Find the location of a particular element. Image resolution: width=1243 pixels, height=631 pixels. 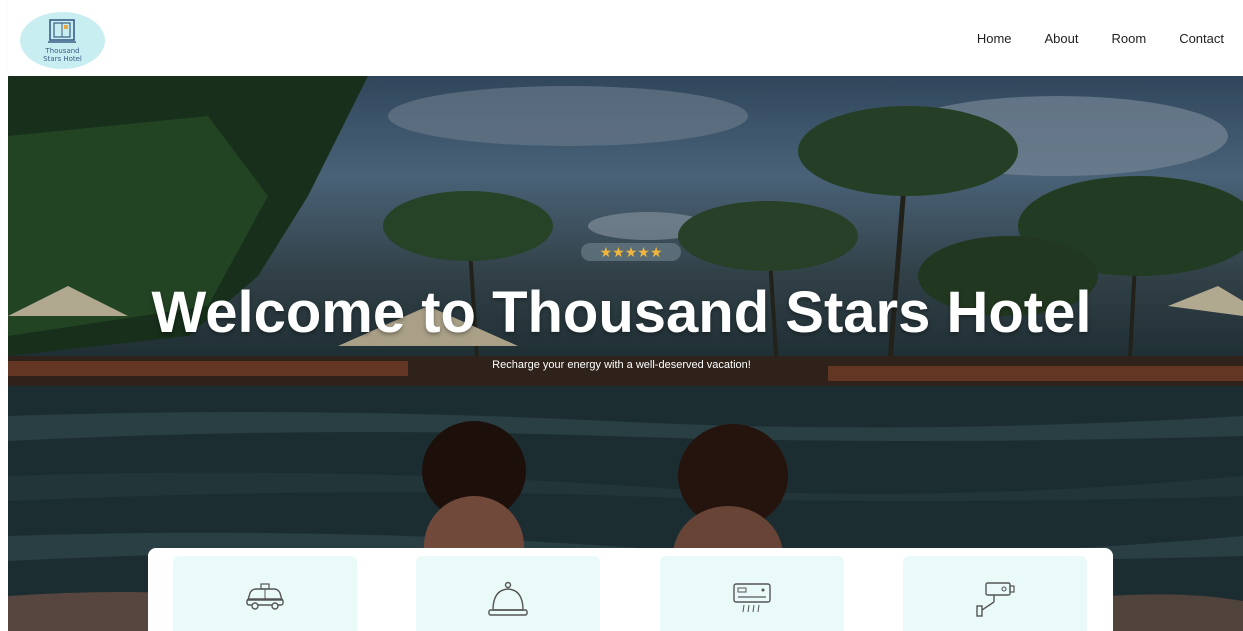

hotel-logo: Thousand Stars Hotel is located at coordinates (62, 40).